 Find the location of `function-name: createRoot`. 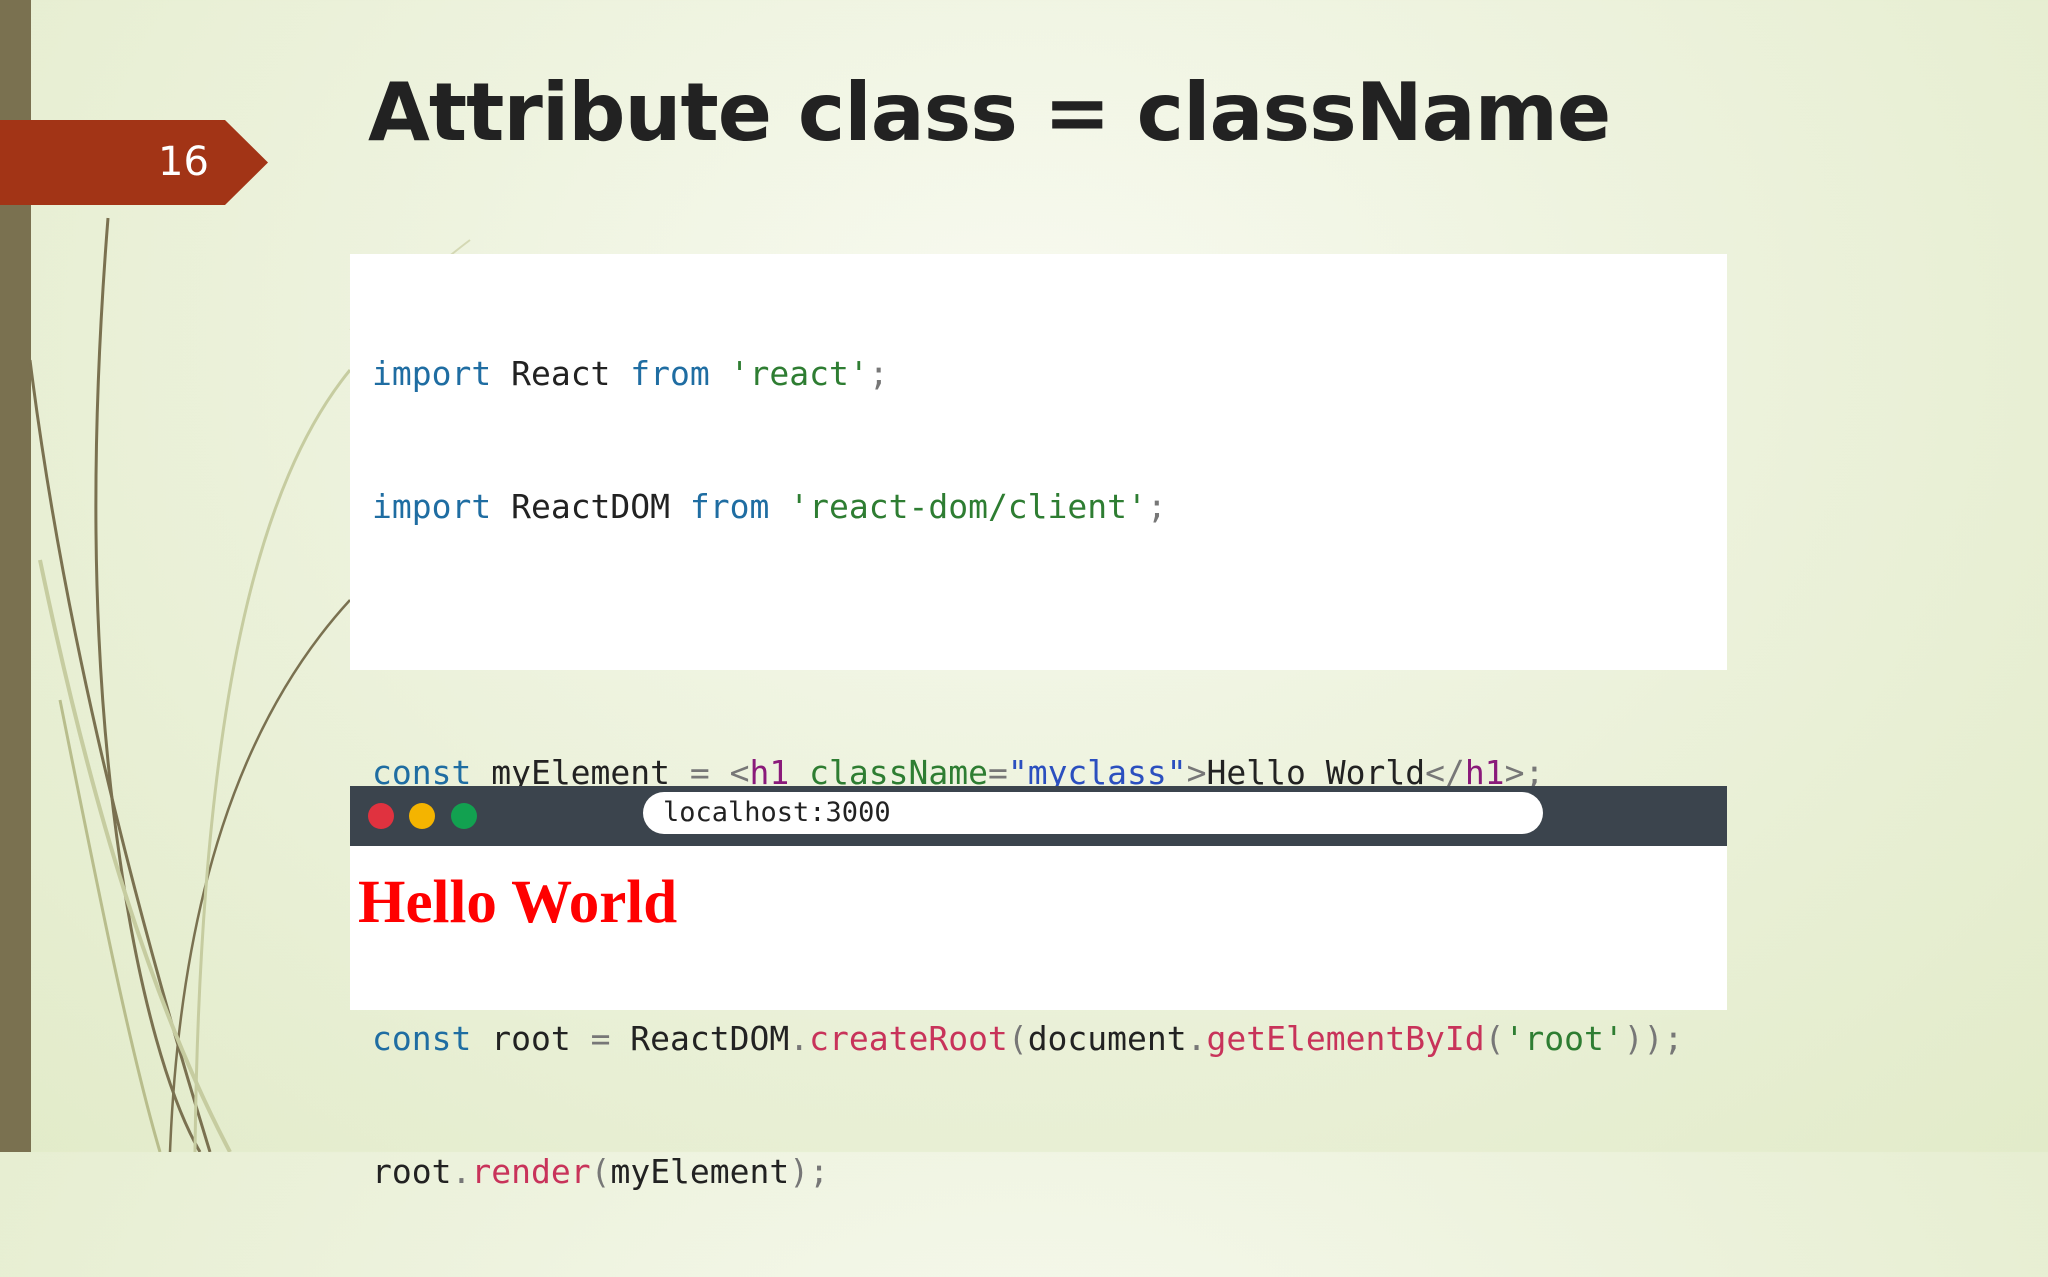

function-name: createRoot is located at coordinates (908, 1038).